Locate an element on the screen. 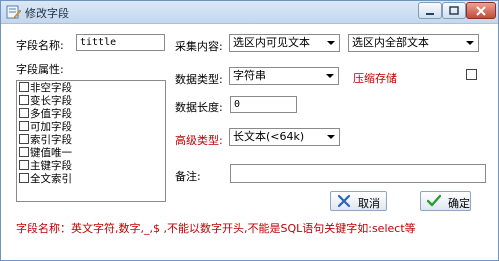 The image size is (499, 261). field-attributes-label: 字段属性: is located at coordinates (40, 69).